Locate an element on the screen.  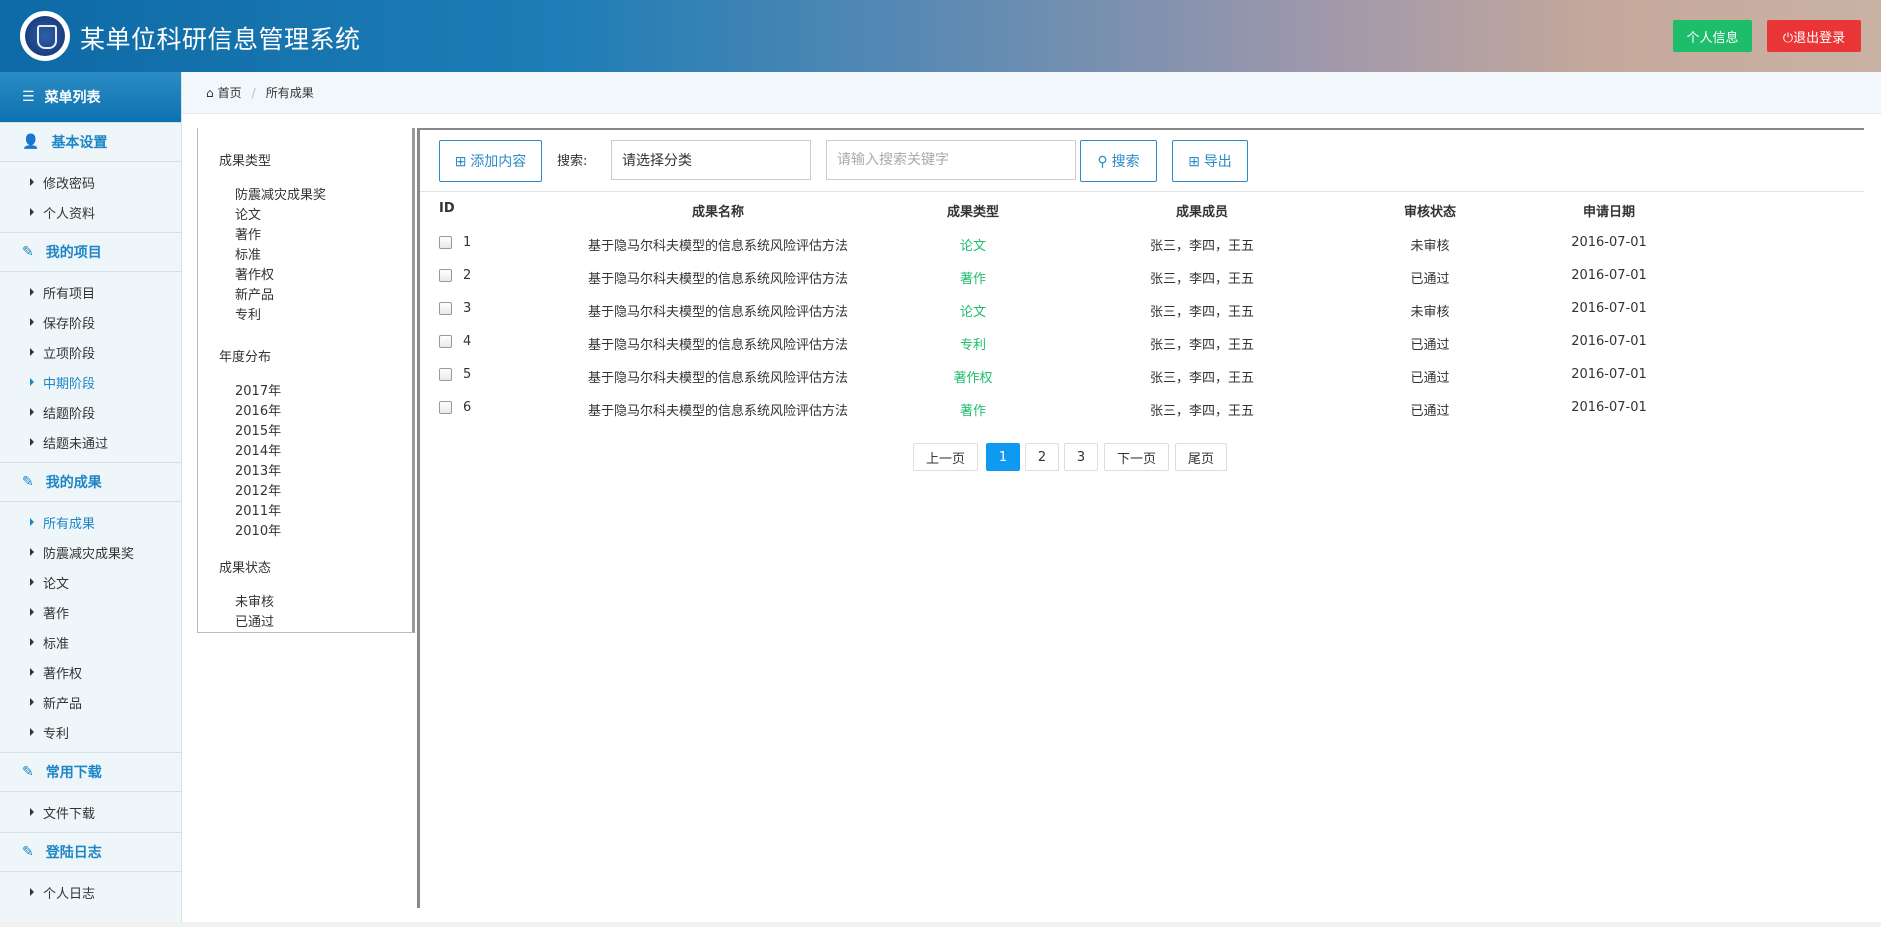
sidebar-group-1: ✎ 我的项目 is located at coordinates (90, 252).